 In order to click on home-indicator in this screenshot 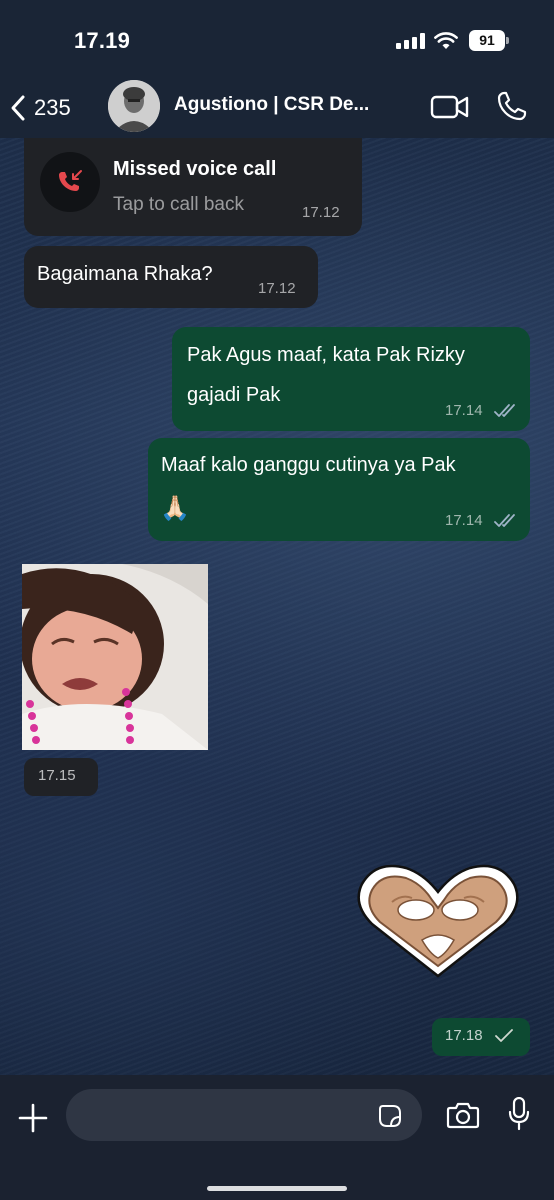, I will do `click(277, 1188)`.